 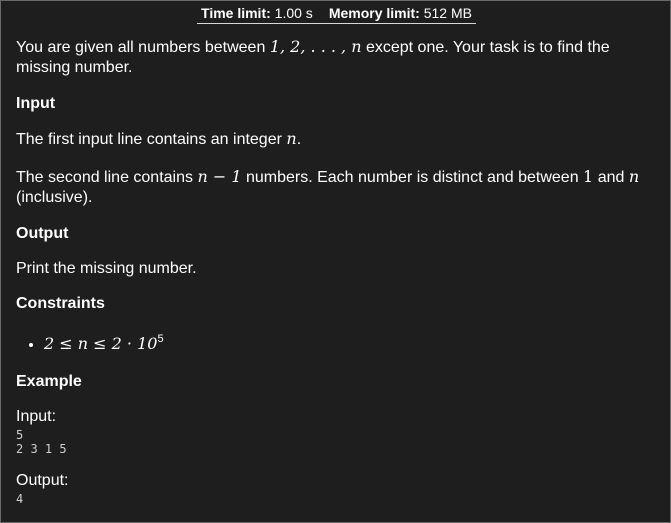 What do you see at coordinates (42, 233) in the screenshot?
I see `output-heading: Output` at bounding box center [42, 233].